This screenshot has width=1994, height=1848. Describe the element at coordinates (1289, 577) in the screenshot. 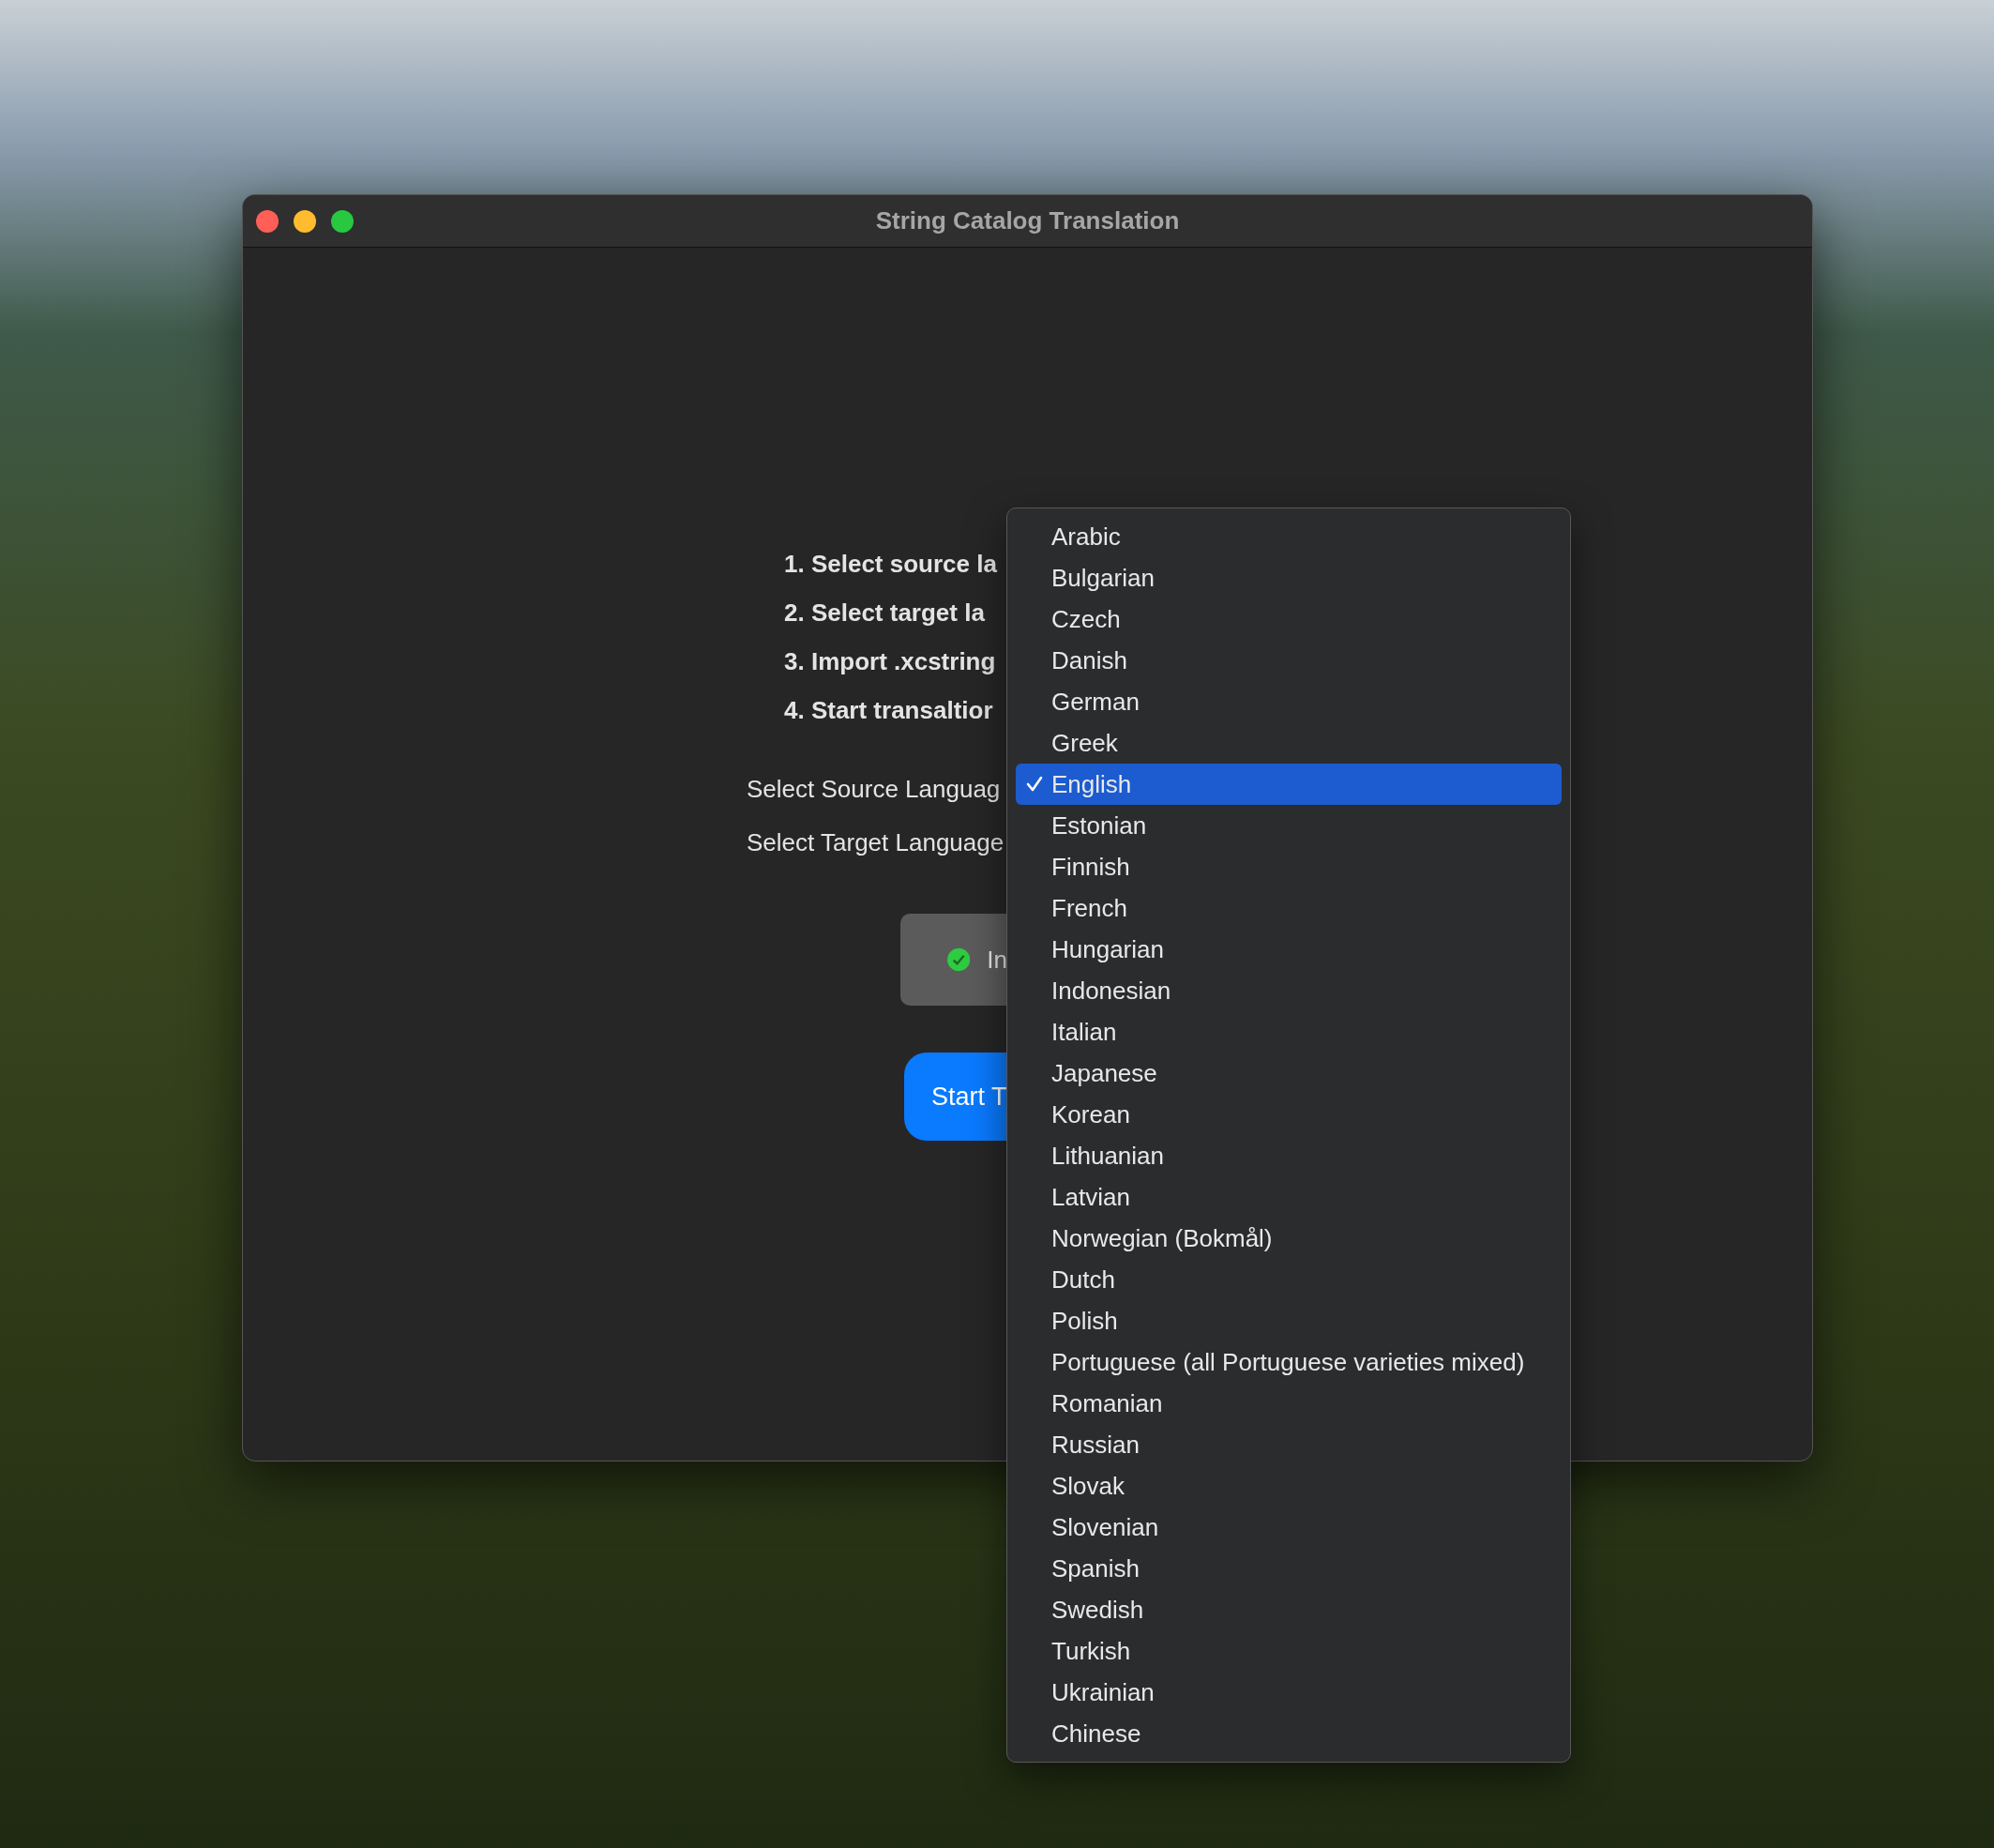

I see `menu-item: Bulgarian` at that location.